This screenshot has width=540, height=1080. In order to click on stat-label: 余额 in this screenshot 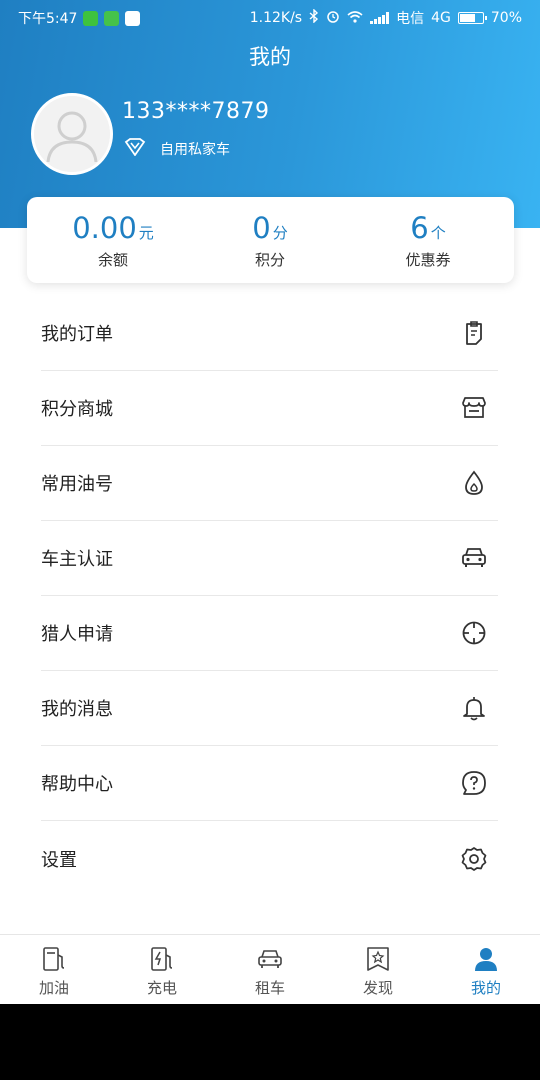, I will do `click(112, 260)`.